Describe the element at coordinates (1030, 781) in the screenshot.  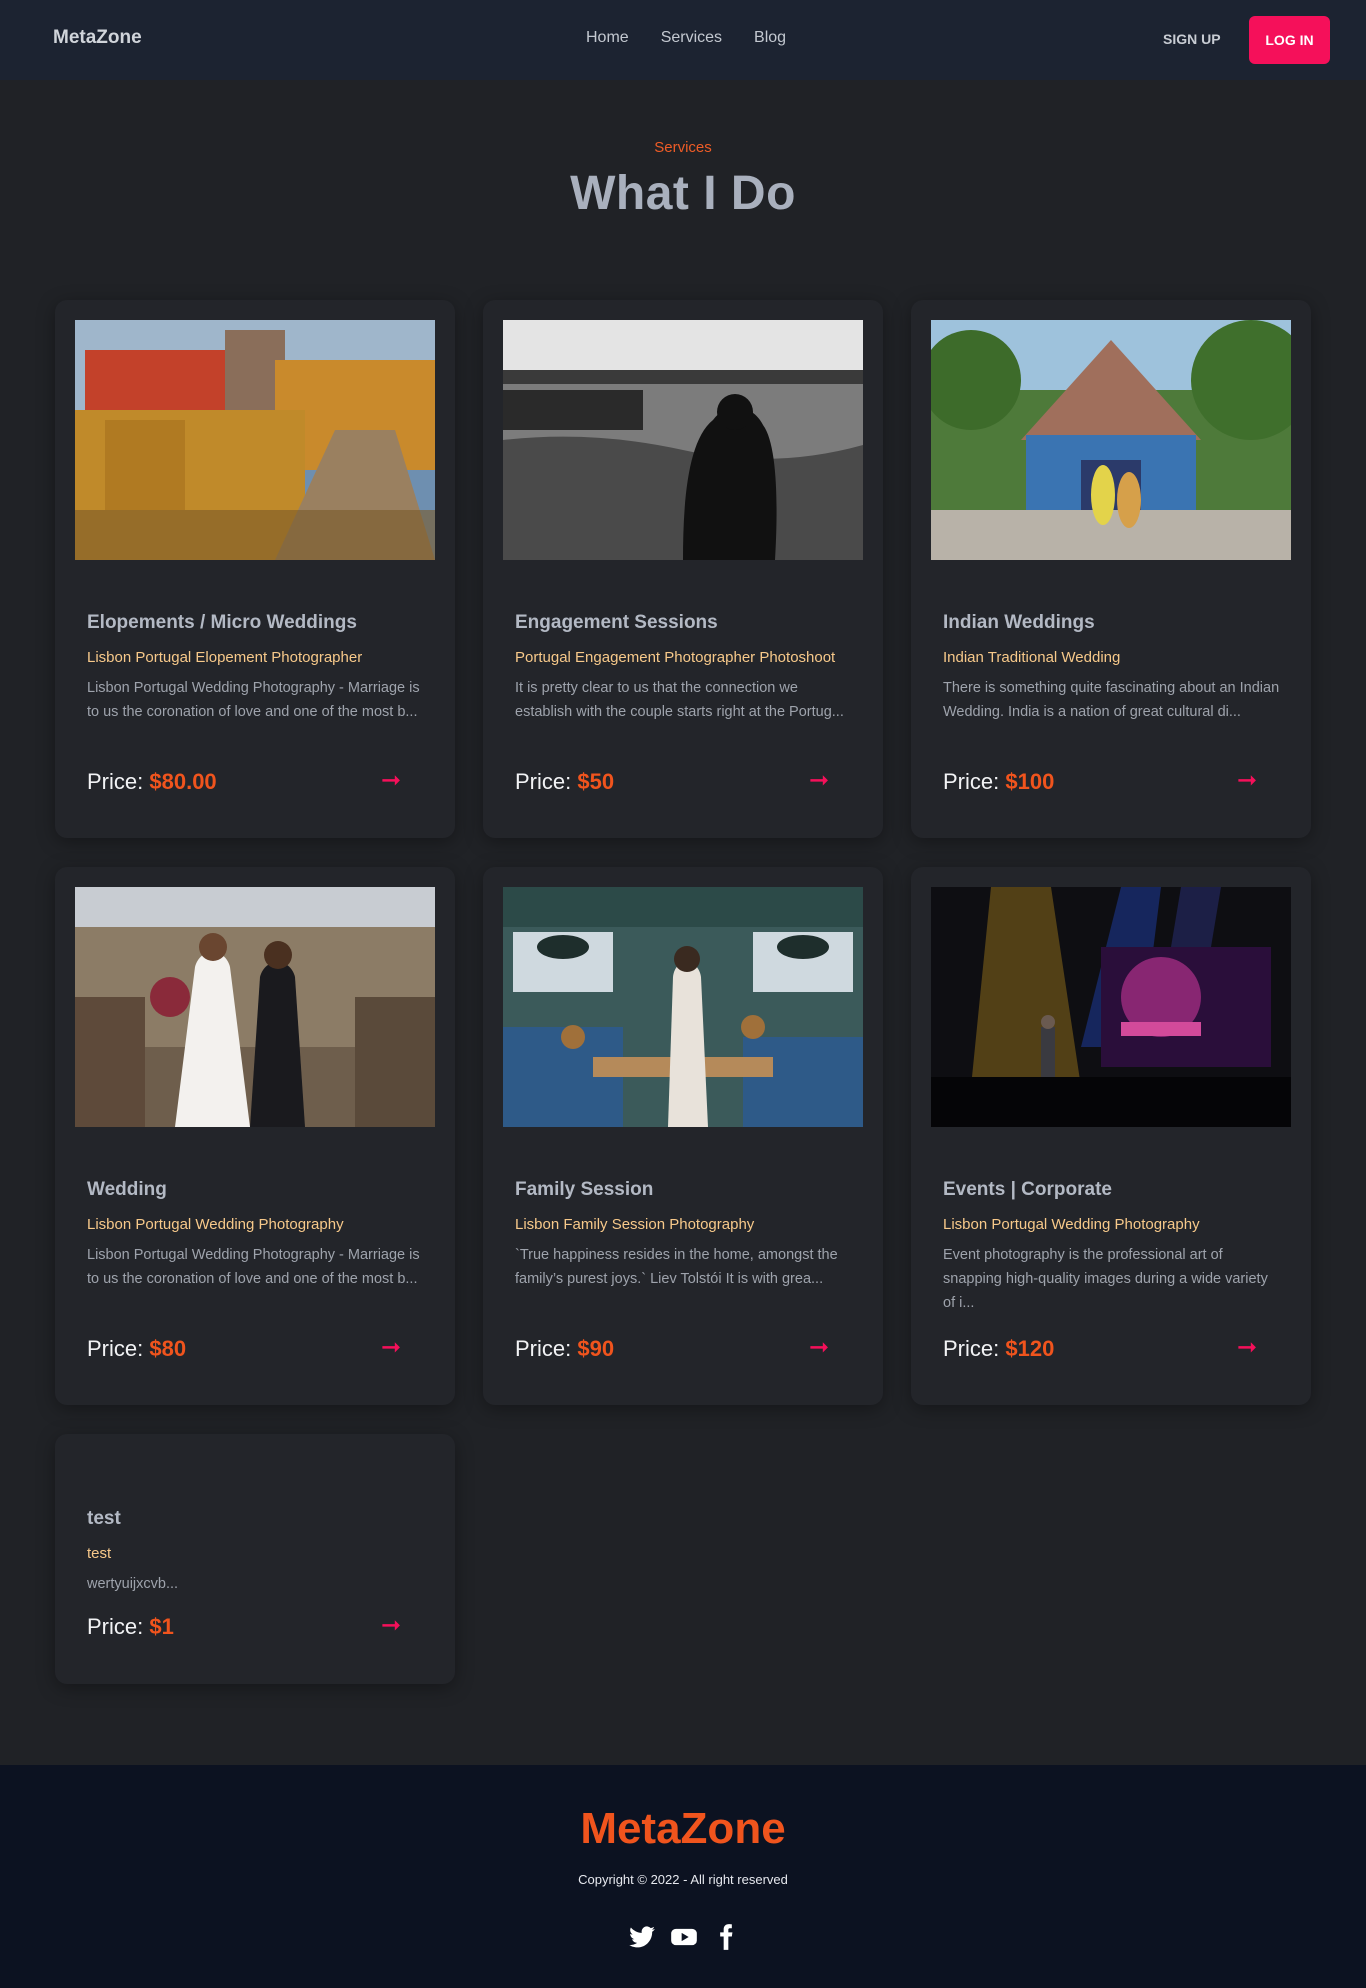
I see `price-value: $100` at that location.